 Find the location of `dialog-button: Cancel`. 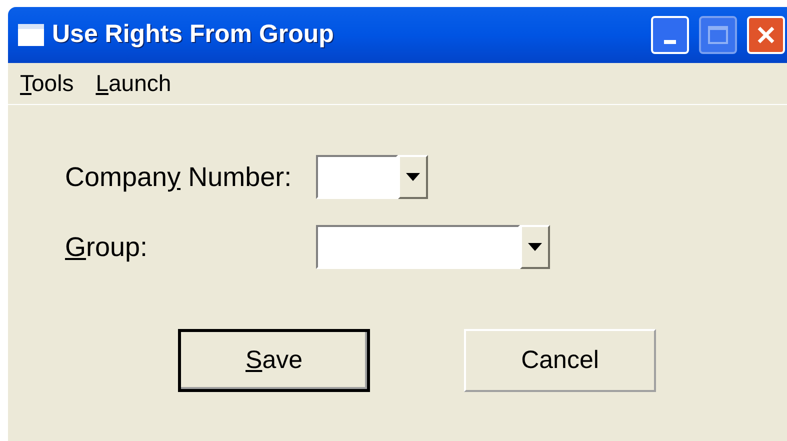

dialog-button: Cancel is located at coordinates (560, 360).